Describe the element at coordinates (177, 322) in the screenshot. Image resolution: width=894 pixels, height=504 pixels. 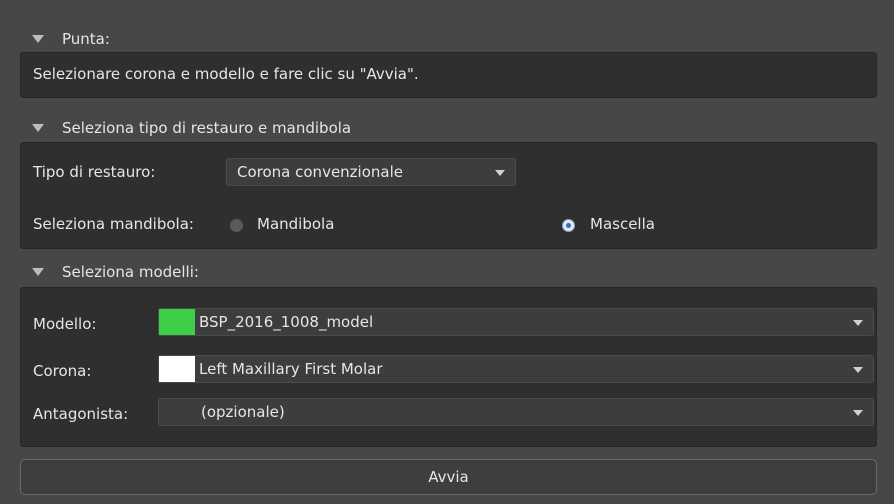
I see `model-color-swatch` at that location.